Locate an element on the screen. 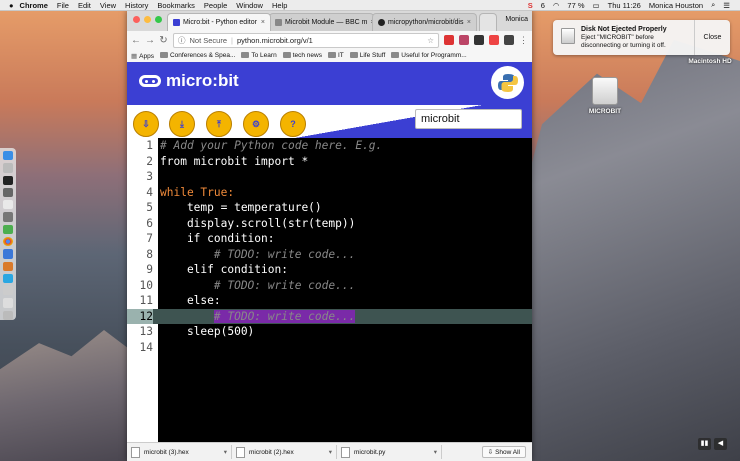 This screenshot has width=740, height=461. finder-icon is located at coordinates (8, 156).